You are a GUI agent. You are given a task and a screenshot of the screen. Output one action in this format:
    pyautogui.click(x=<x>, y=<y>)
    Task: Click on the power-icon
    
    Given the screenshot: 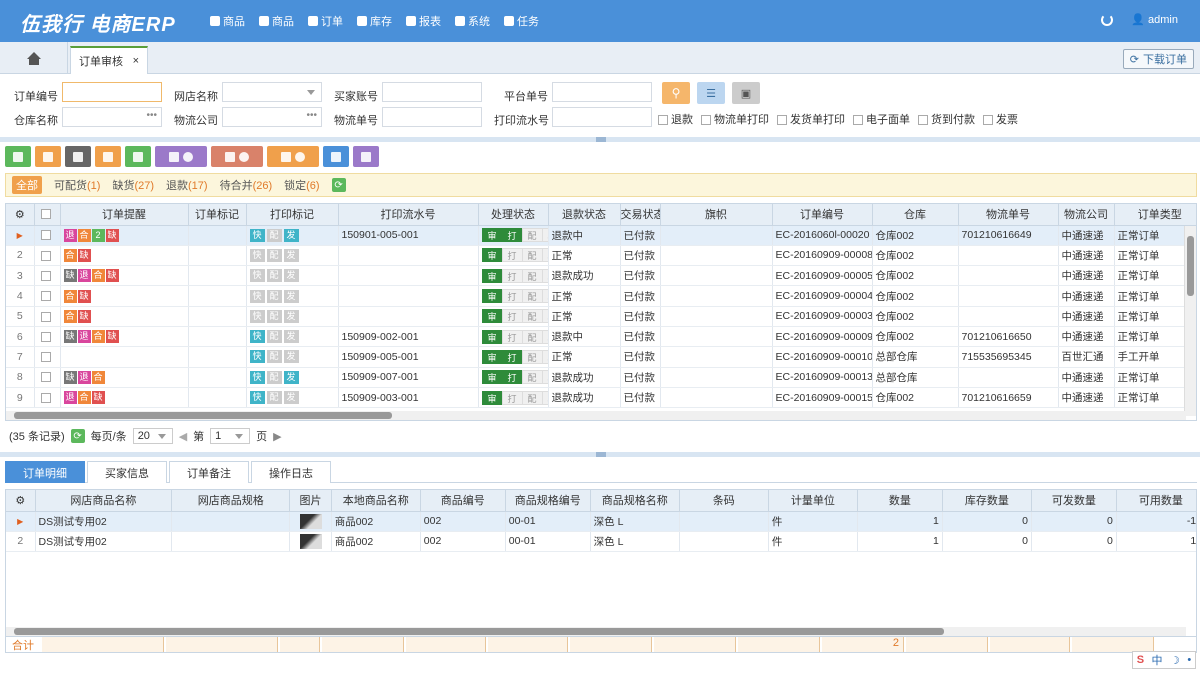 What is the action you would take?
    pyautogui.click(x=1107, y=19)
    